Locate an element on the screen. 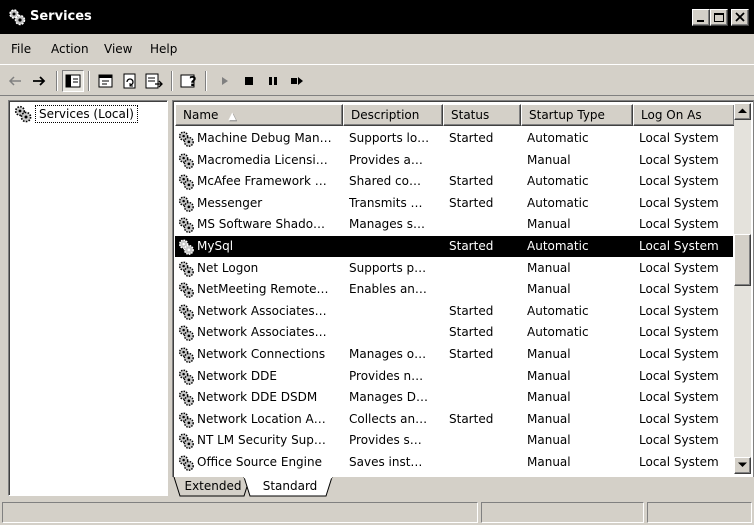 This screenshot has width=754, height=525. start-service-icon is located at coordinates (225, 81).